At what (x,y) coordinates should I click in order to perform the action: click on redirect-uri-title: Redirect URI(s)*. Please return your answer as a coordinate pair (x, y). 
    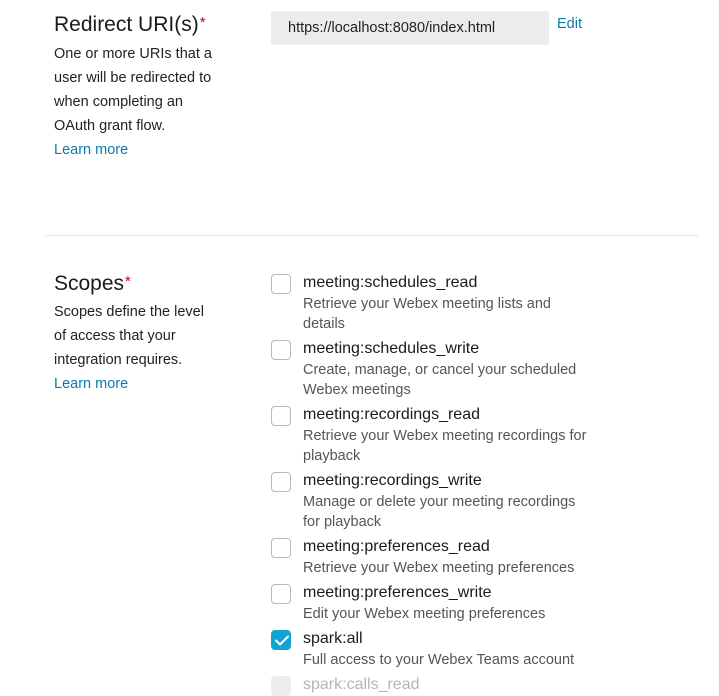
    Looking at the image, I should click on (130, 24).